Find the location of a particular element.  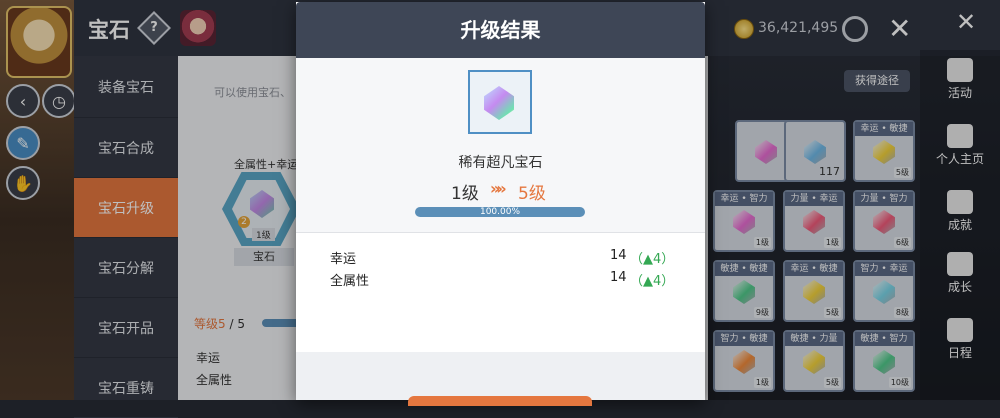

modal-footer is located at coordinates (500, 379).